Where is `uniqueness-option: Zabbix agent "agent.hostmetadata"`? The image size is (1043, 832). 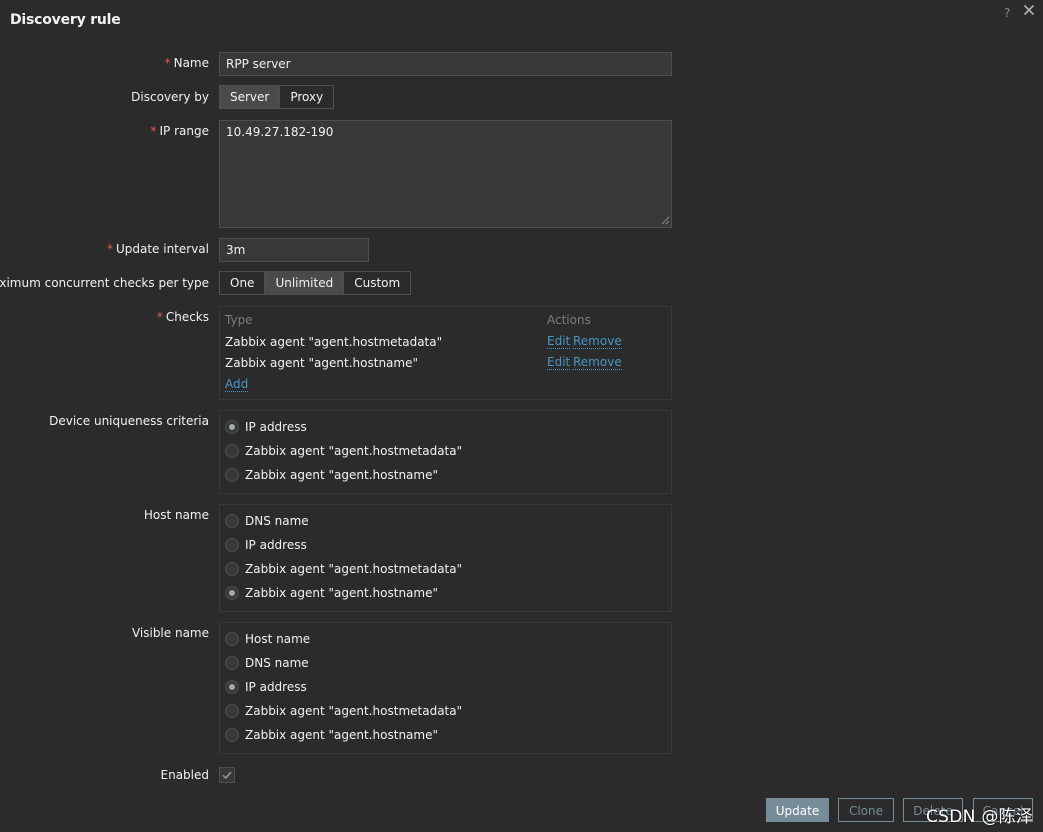 uniqueness-option: Zabbix agent "agent.hostmetadata" is located at coordinates (343, 451).